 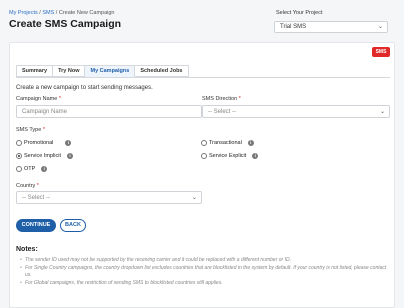 I want to click on tab-try-now: Try Now, so click(x=69, y=71).